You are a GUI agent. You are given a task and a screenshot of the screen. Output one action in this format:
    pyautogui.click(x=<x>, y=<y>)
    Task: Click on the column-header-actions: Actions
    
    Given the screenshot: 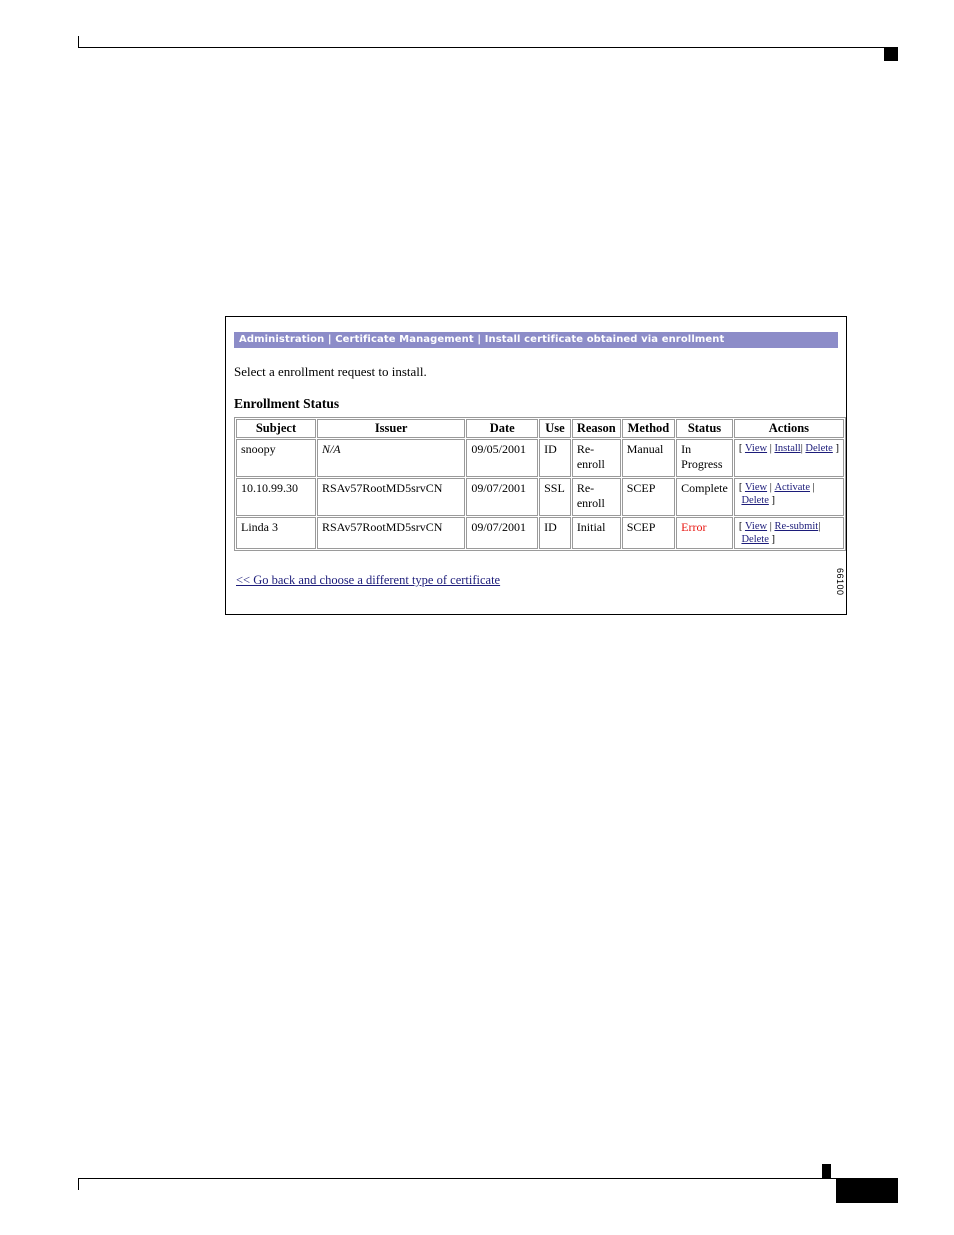 What is the action you would take?
    pyautogui.click(x=788, y=428)
    